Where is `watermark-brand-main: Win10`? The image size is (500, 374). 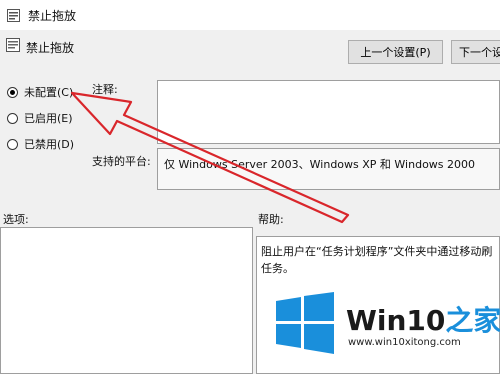 watermark-brand-main: Win10 is located at coordinates (396, 320).